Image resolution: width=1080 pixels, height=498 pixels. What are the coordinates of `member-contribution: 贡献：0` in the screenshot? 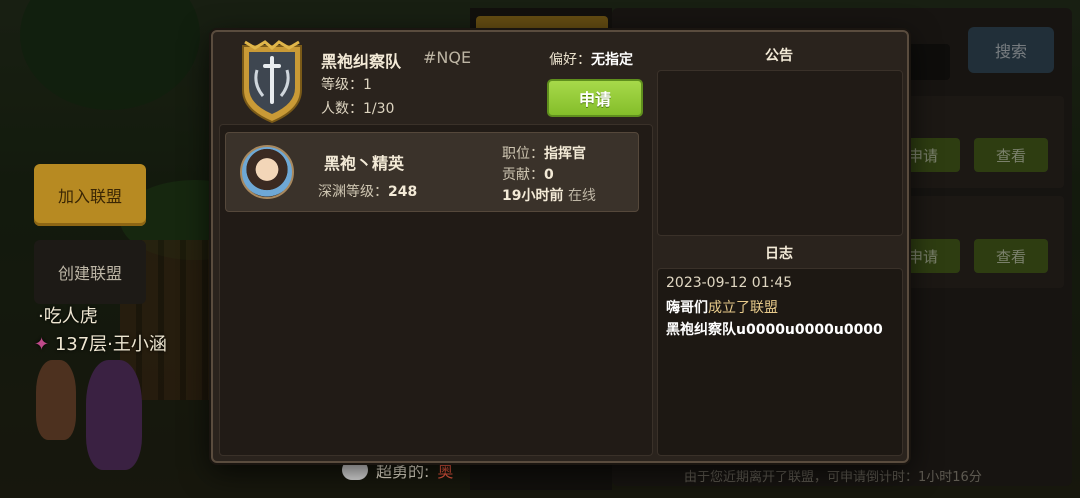 It's located at (528, 175).